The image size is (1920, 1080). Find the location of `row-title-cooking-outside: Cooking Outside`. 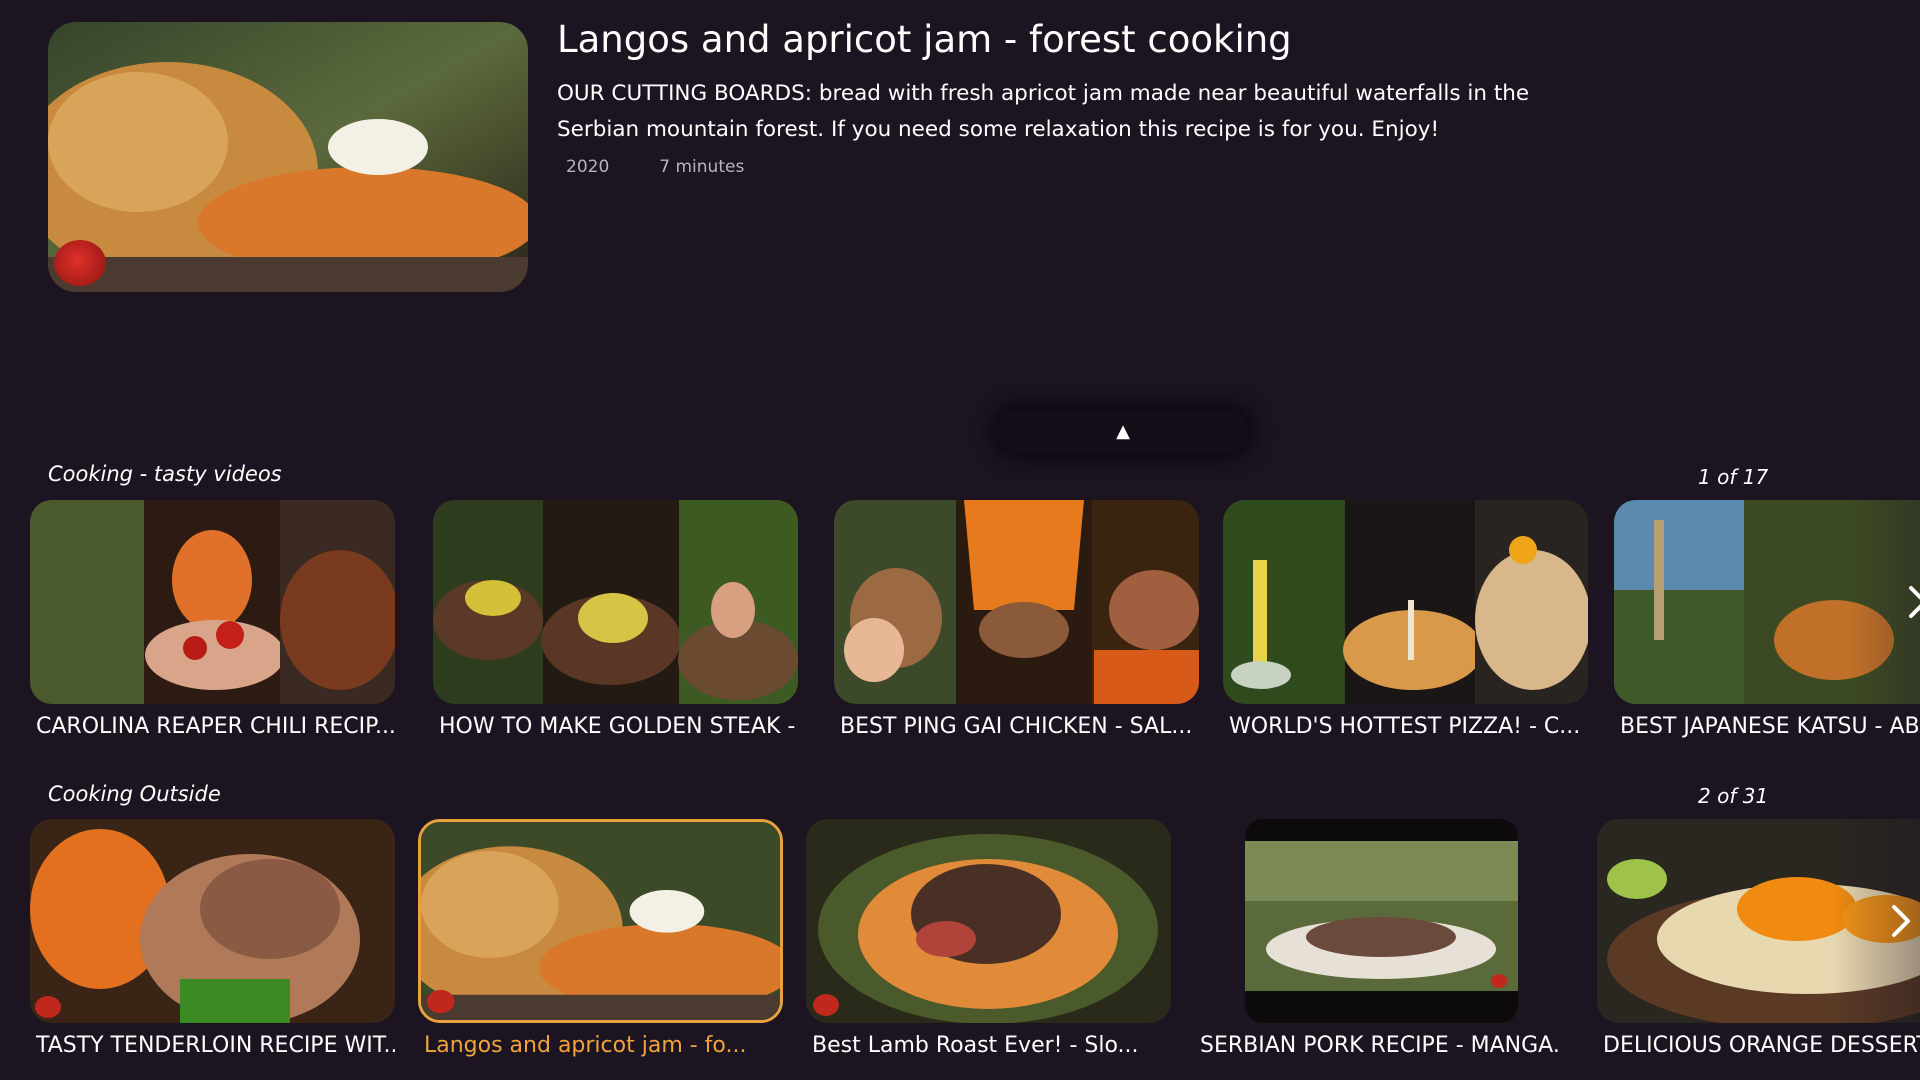

row-title-cooking-outside: Cooking Outside is located at coordinates (134, 794).